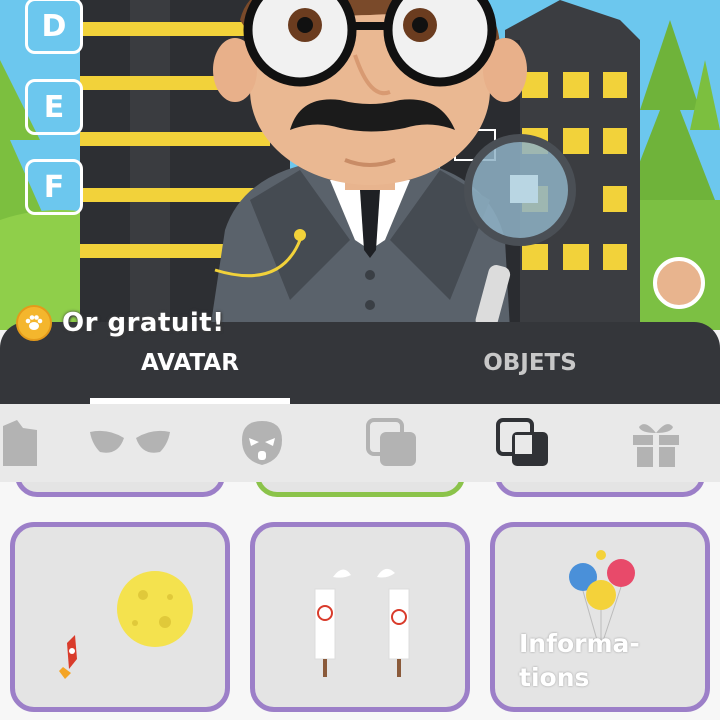  I want to click on letter-button-f: F, so click(54, 187).